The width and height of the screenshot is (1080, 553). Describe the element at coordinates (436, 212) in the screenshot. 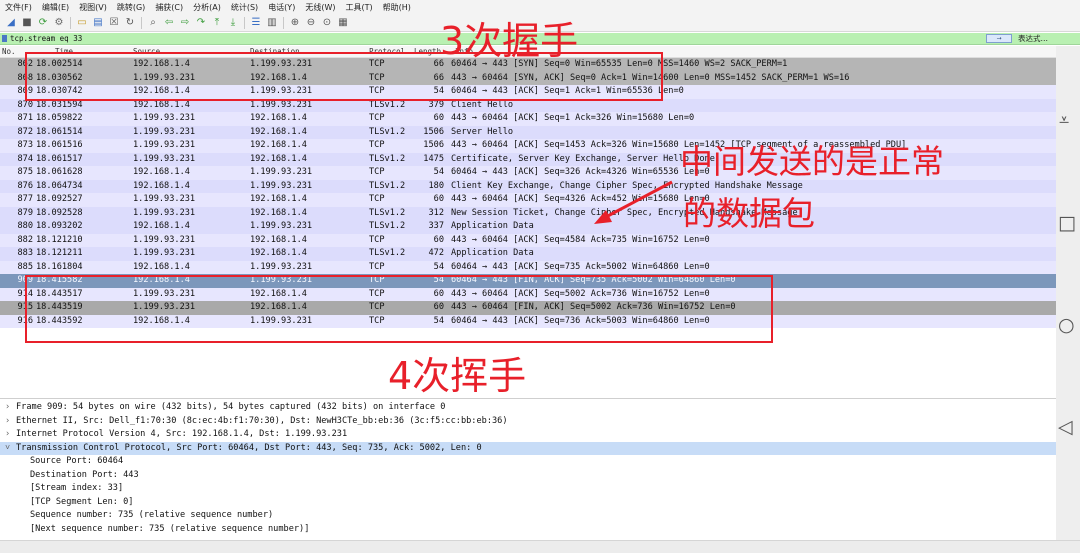

I see `packet-length: 312` at that location.